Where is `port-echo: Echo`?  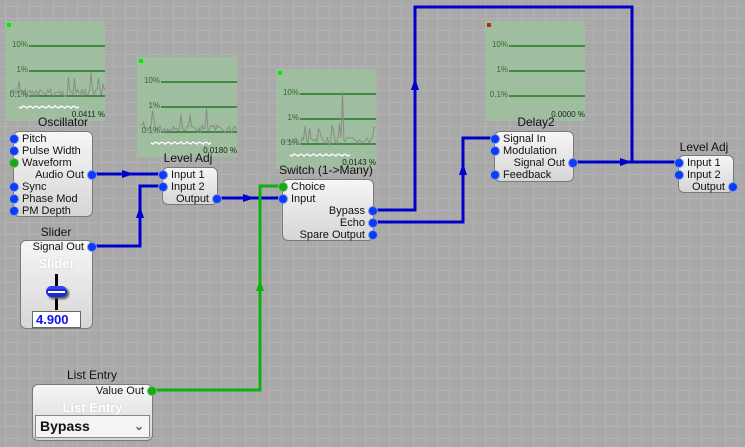 port-echo: Echo is located at coordinates (359, 223).